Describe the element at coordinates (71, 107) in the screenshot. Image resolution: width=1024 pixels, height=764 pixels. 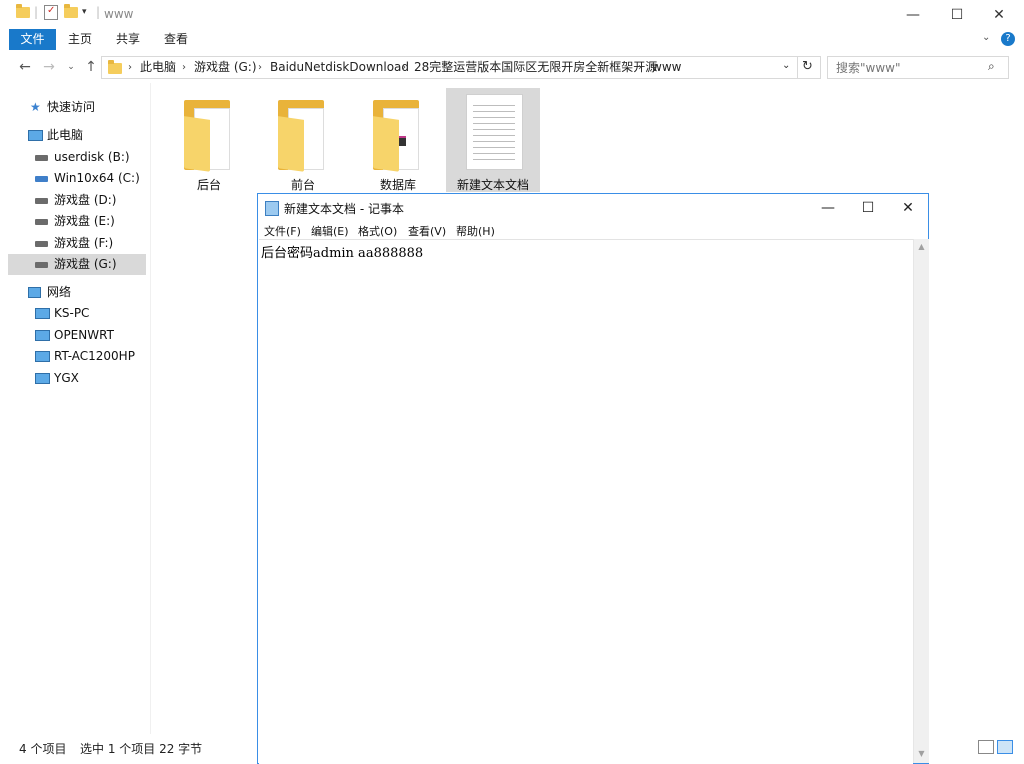
I see `nav-label: 快速访问` at that location.